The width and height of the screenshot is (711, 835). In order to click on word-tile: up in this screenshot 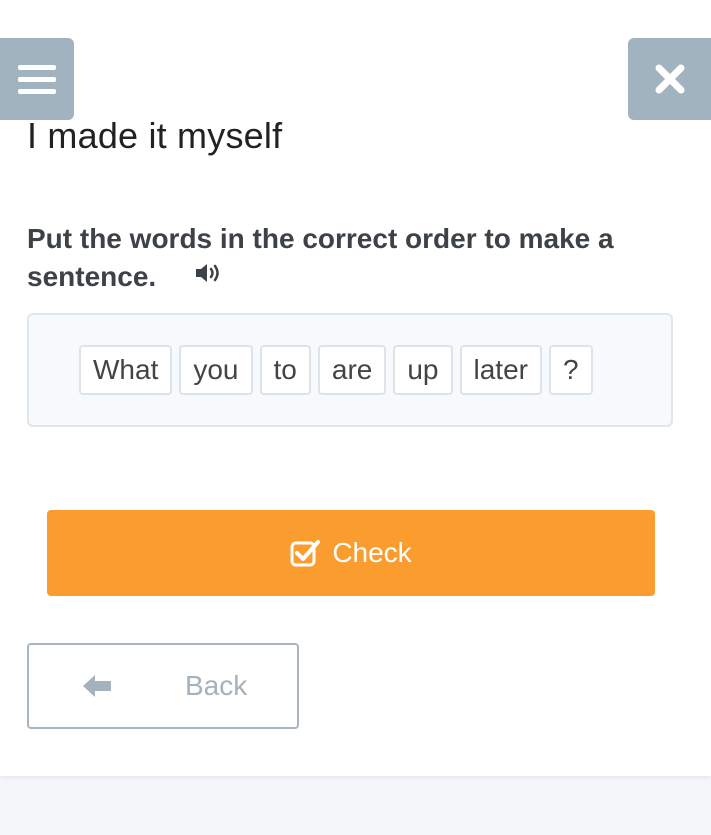, I will do `click(423, 370)`.